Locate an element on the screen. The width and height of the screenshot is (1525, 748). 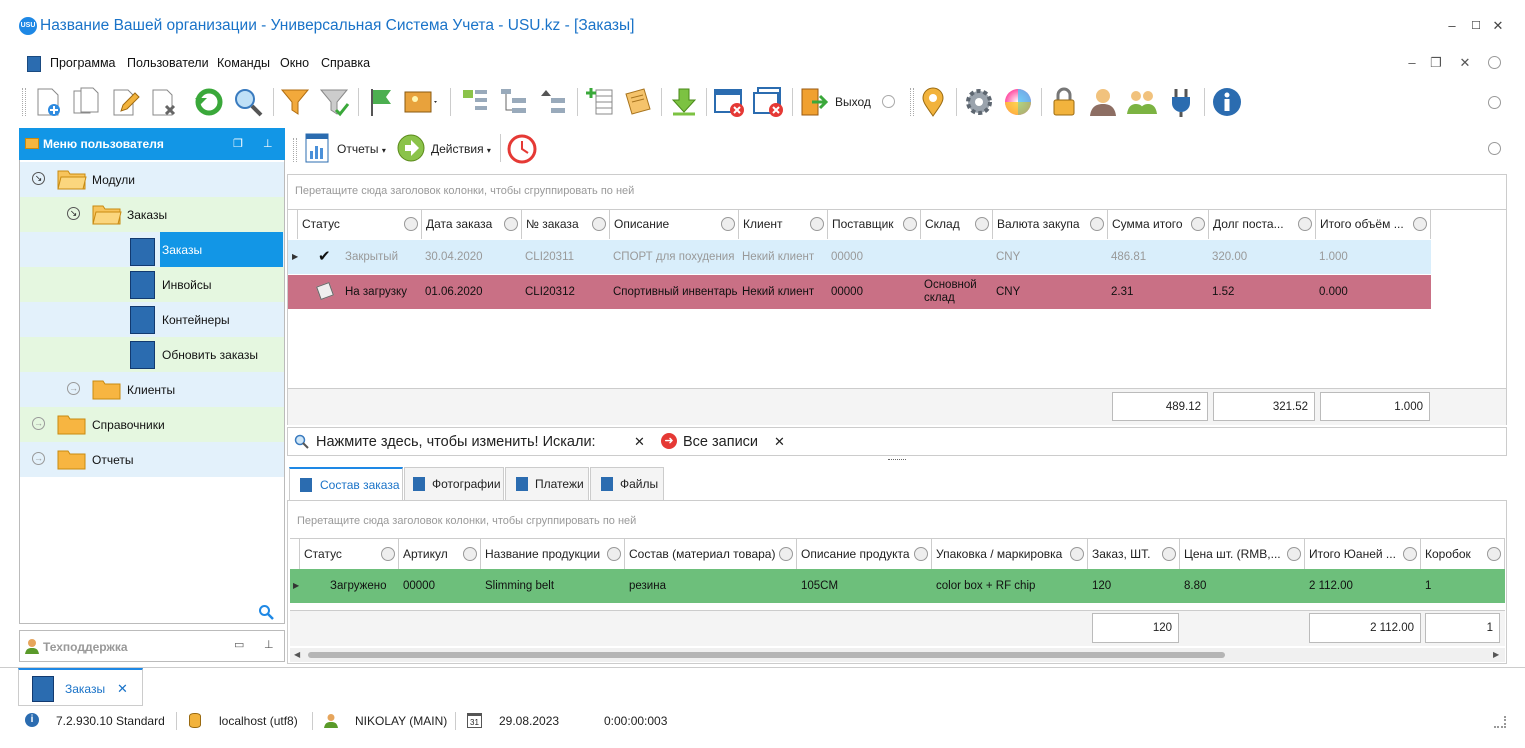
copy-icon is located at coordinates (86, 102).